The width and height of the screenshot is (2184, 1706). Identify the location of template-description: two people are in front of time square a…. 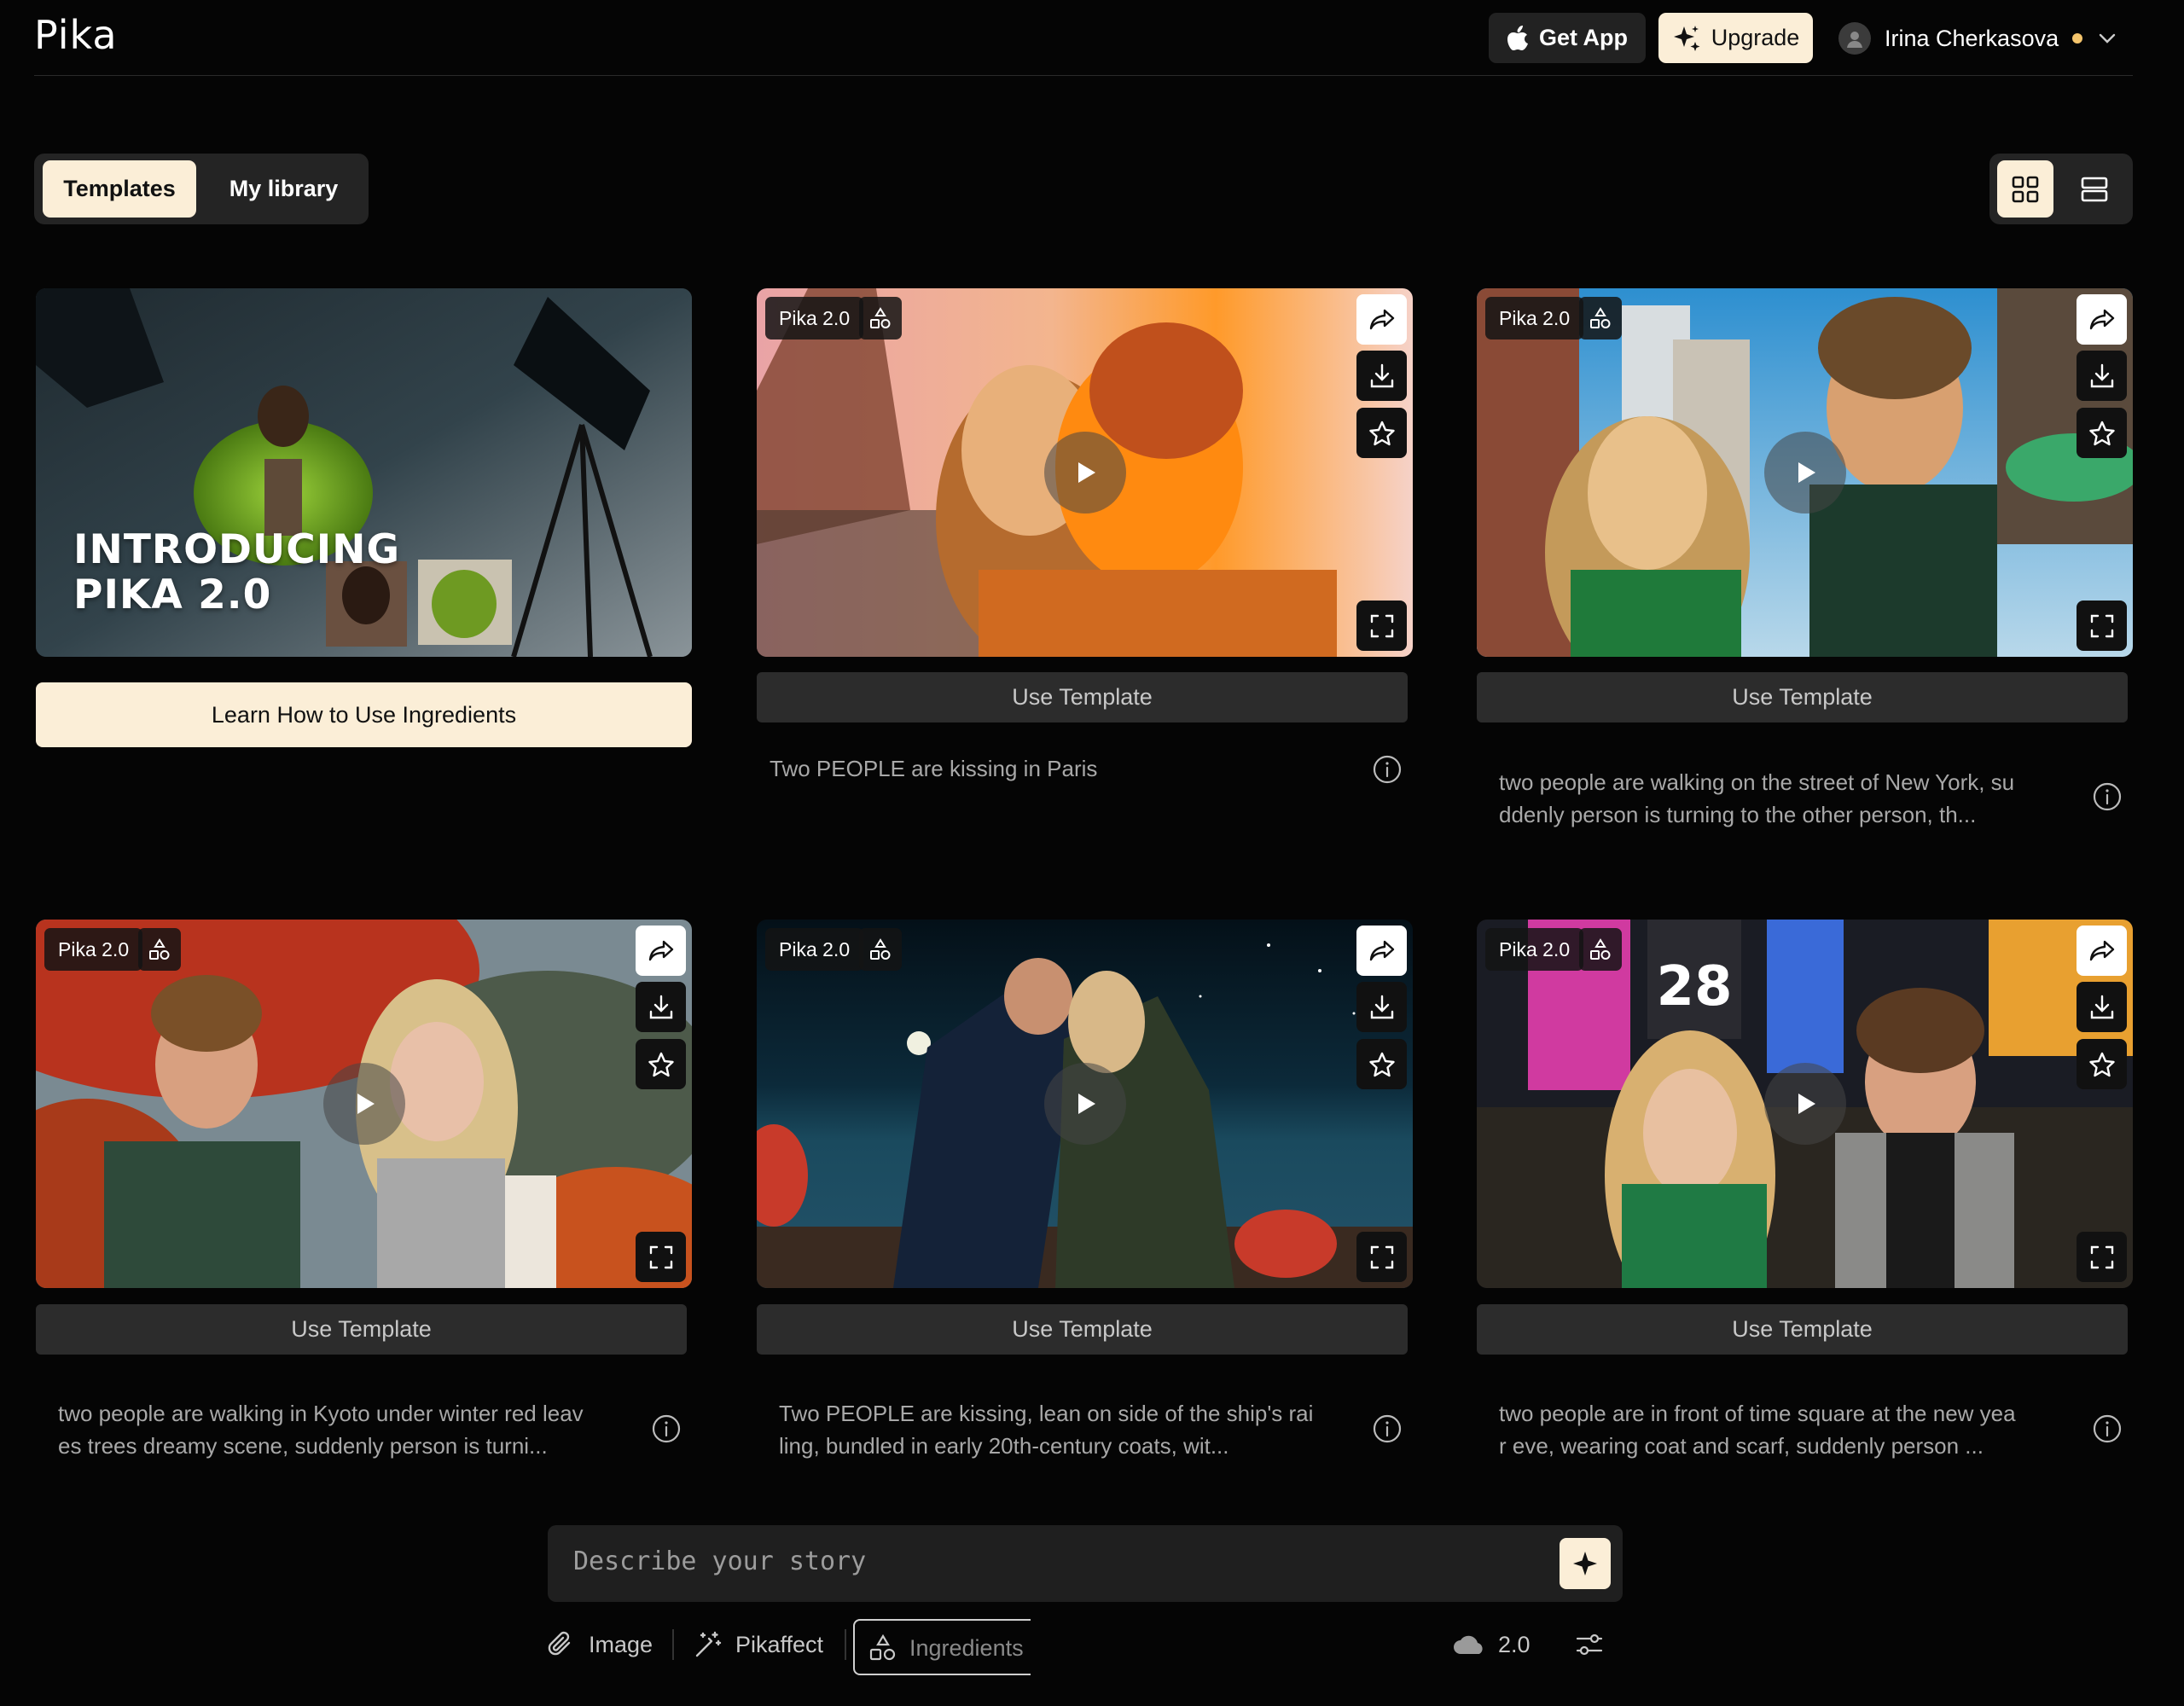
(1758, 1429).